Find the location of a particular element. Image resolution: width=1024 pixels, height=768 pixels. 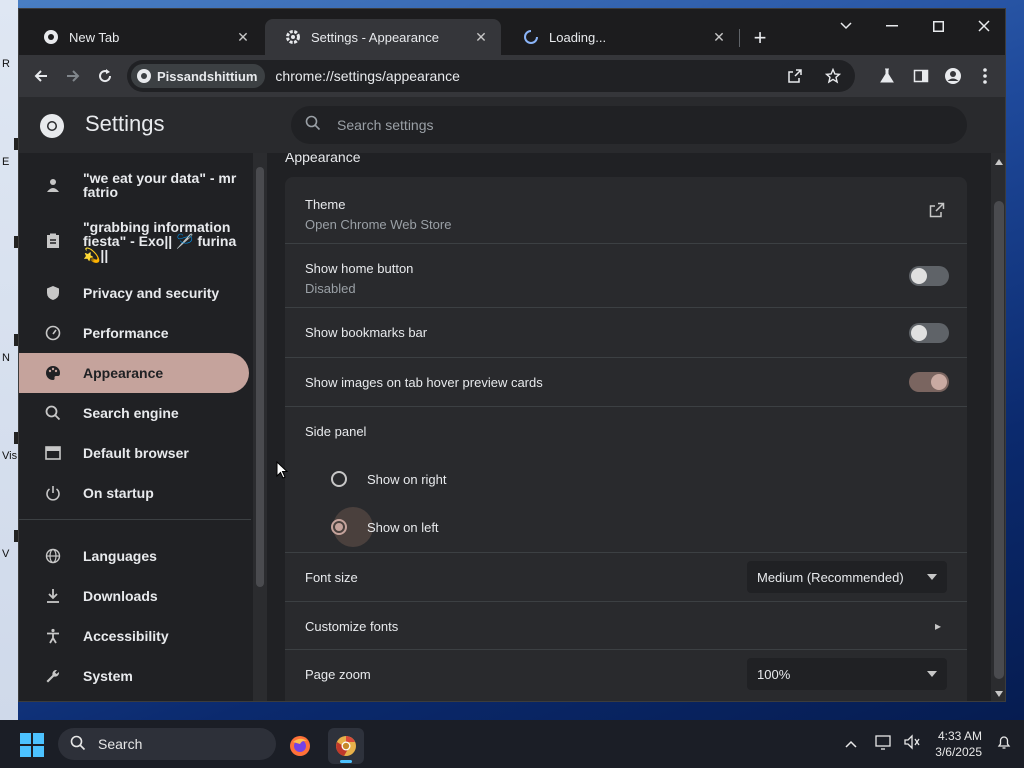

sidebar-item-accessibility: Accessibility is located at coordinates (134, 636).